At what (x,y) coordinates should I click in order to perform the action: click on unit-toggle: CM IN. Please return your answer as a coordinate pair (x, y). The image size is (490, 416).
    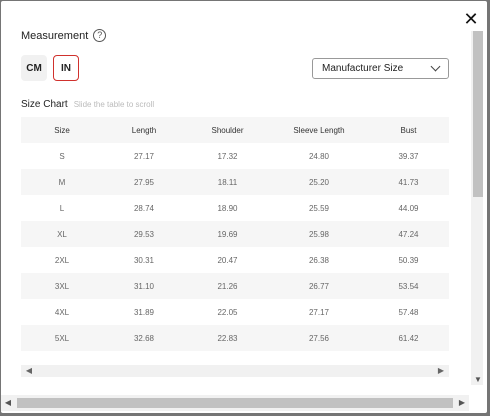
    Looking at the image, I should click on (50, 68).